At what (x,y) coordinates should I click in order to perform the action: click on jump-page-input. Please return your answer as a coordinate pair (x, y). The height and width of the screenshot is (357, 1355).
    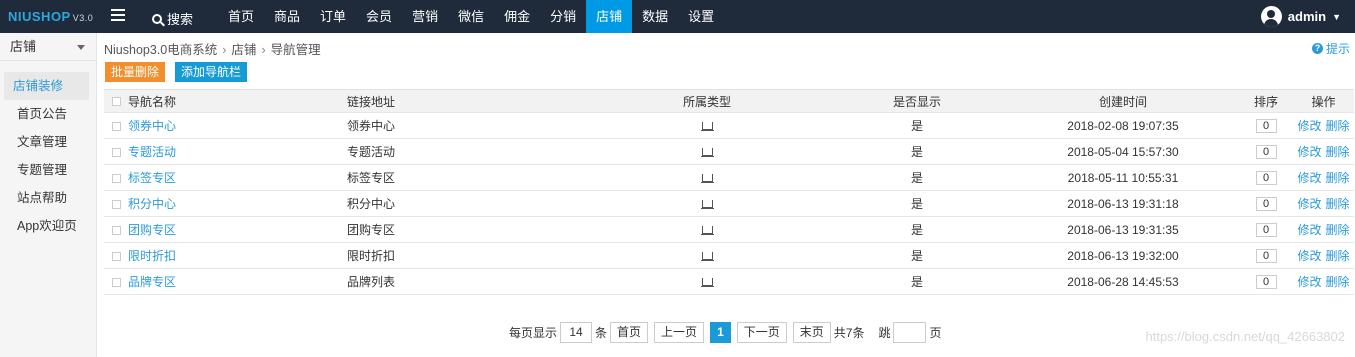
    Looking at the image, I should click on (910, 332).